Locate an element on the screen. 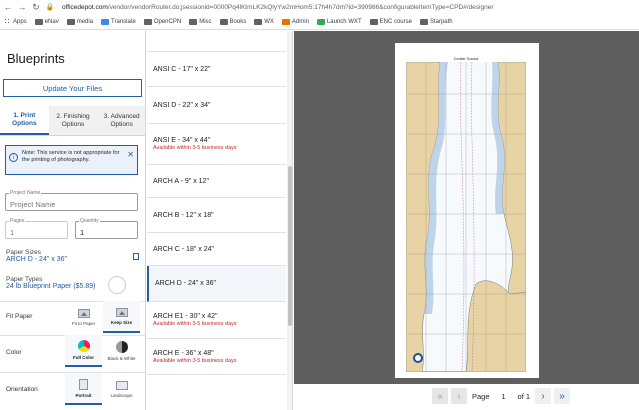 The image size is (639, 410). bookmark-books: Books is located at coordinates (232, 21).